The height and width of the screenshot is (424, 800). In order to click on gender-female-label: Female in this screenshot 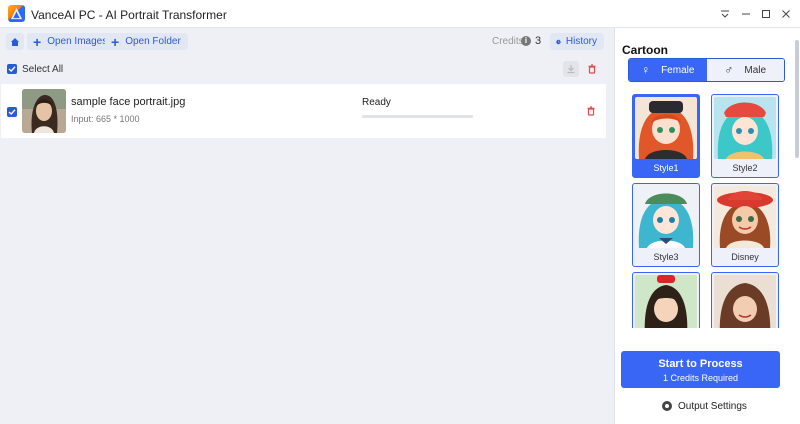, I will do `click(678, 70)`.